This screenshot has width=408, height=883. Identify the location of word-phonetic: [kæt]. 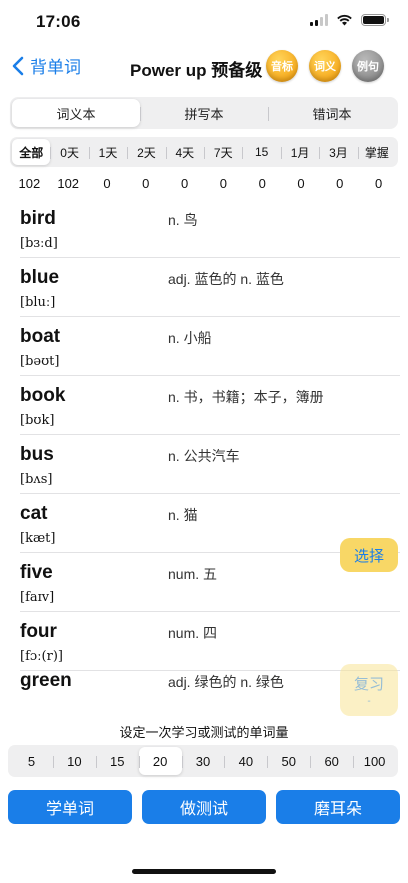
(38, 538).